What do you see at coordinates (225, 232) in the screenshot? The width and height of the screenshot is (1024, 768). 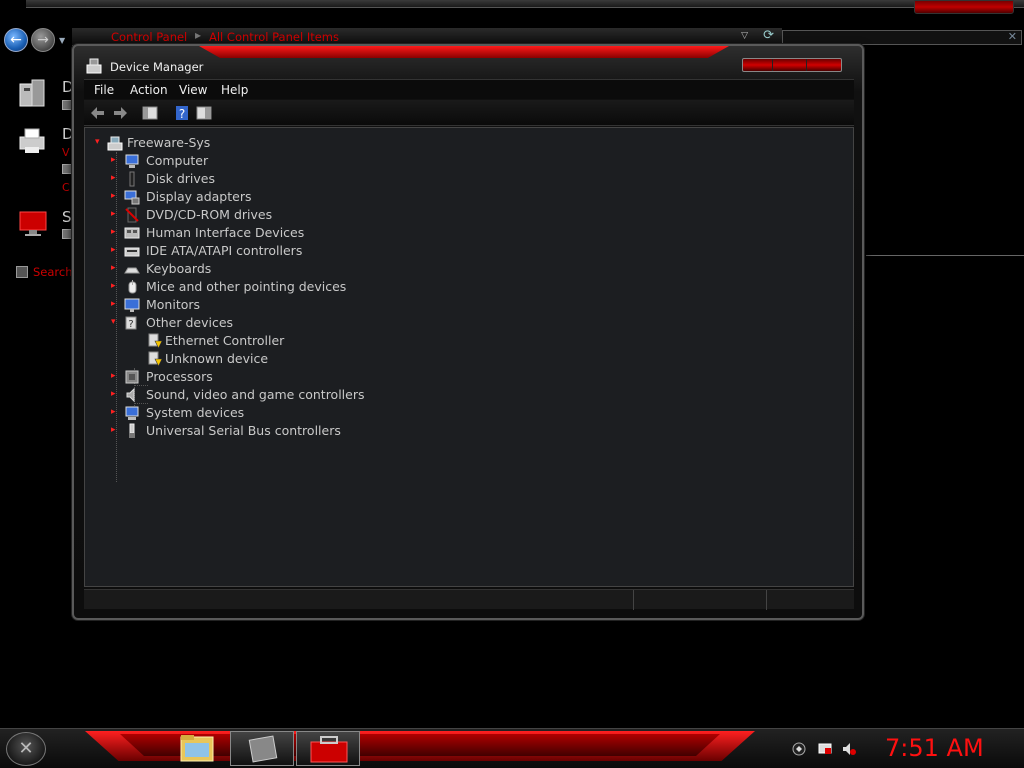 I see `tree-node-label: Human Interface Devices` at bounding box center [225, 232].